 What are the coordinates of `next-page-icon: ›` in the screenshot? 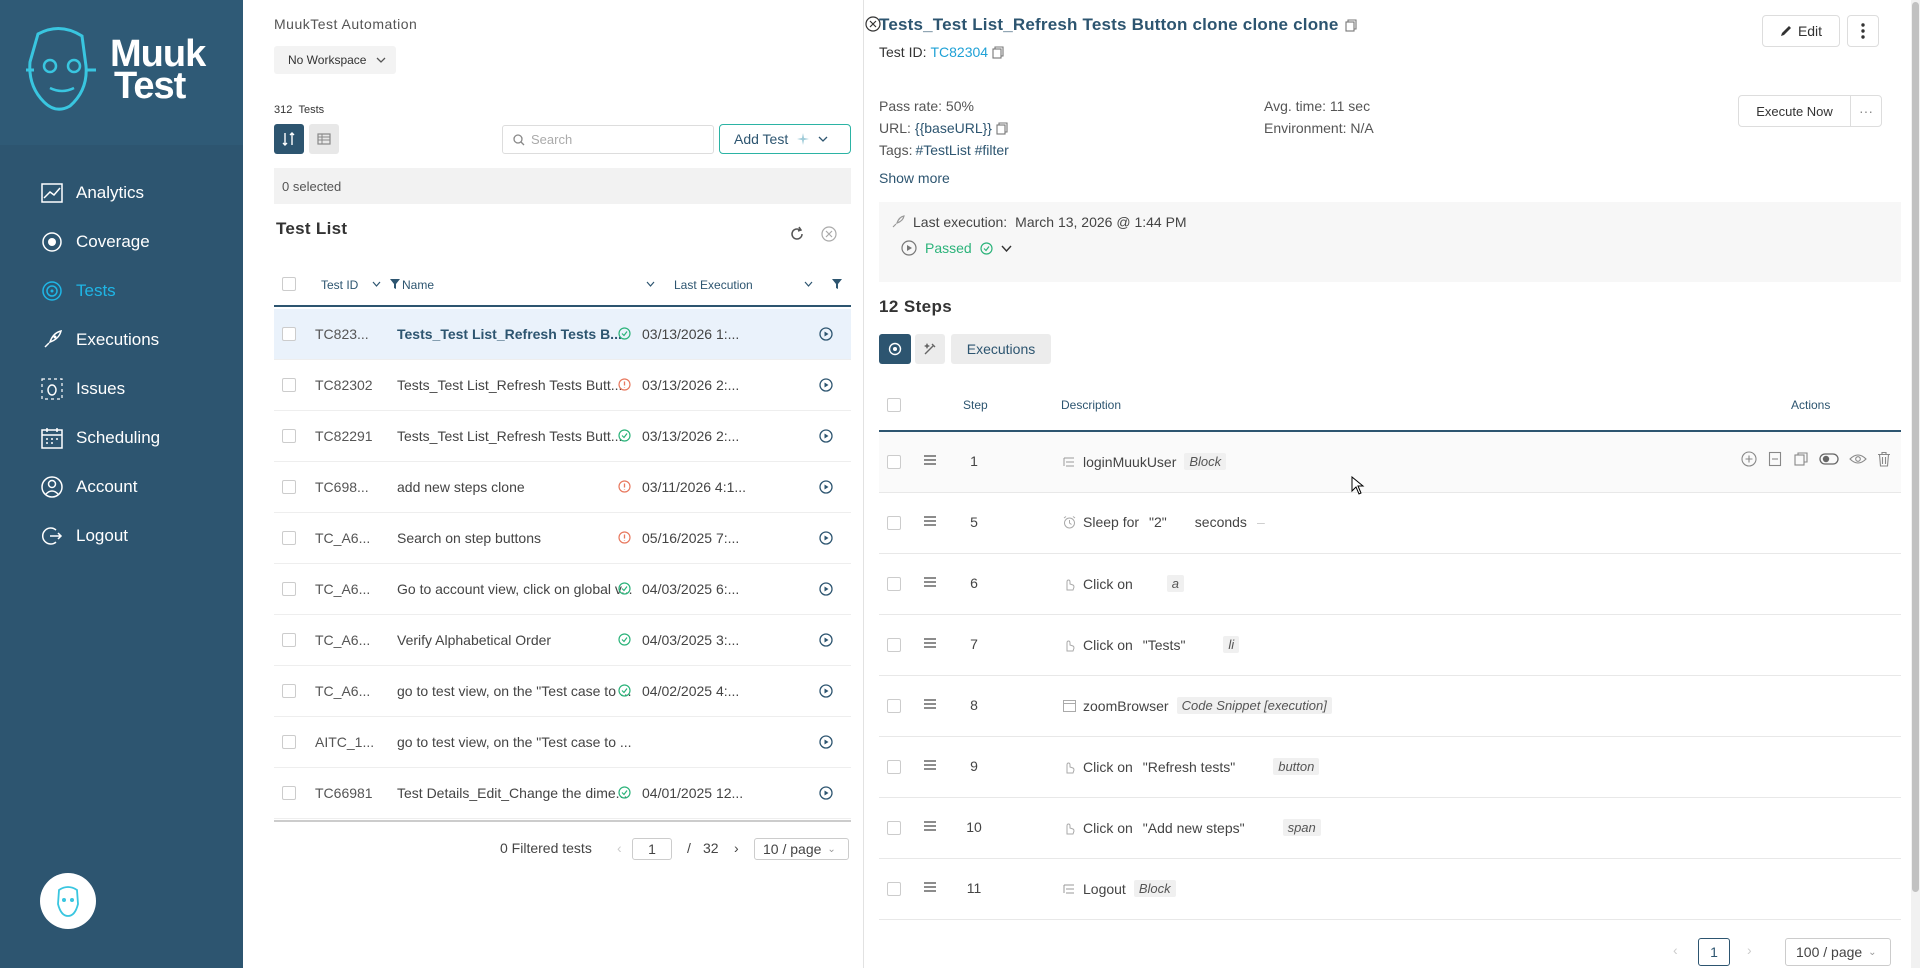 It's located at (1749, 950).